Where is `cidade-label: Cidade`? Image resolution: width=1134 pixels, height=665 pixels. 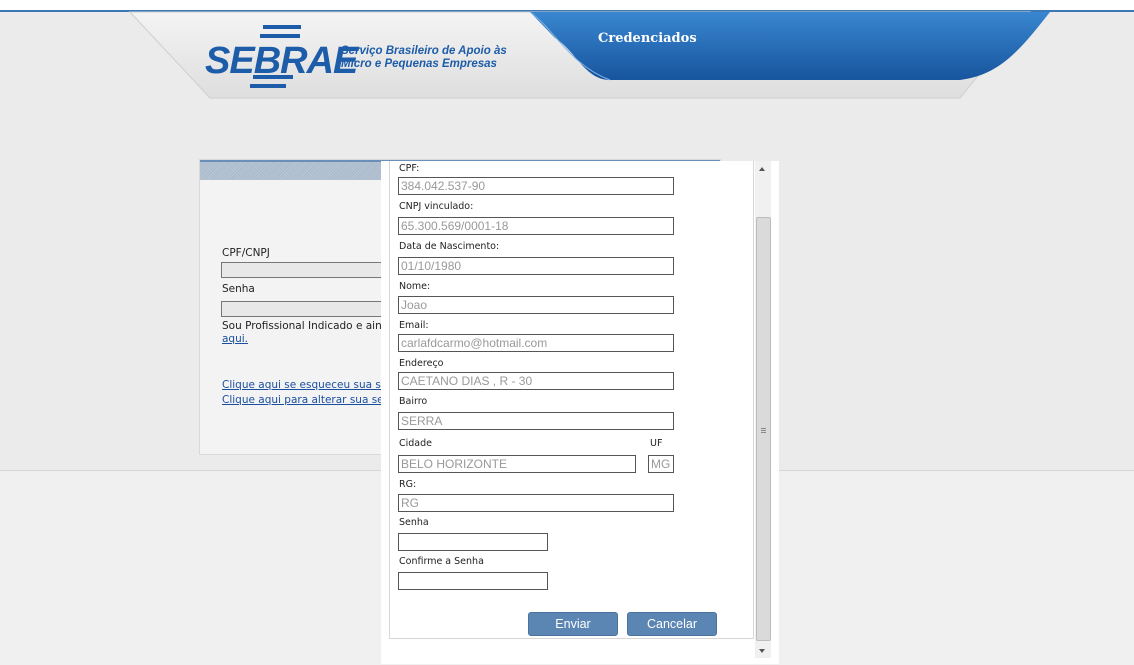 cidade-label: Cidade is located at coordinates (415, 443).